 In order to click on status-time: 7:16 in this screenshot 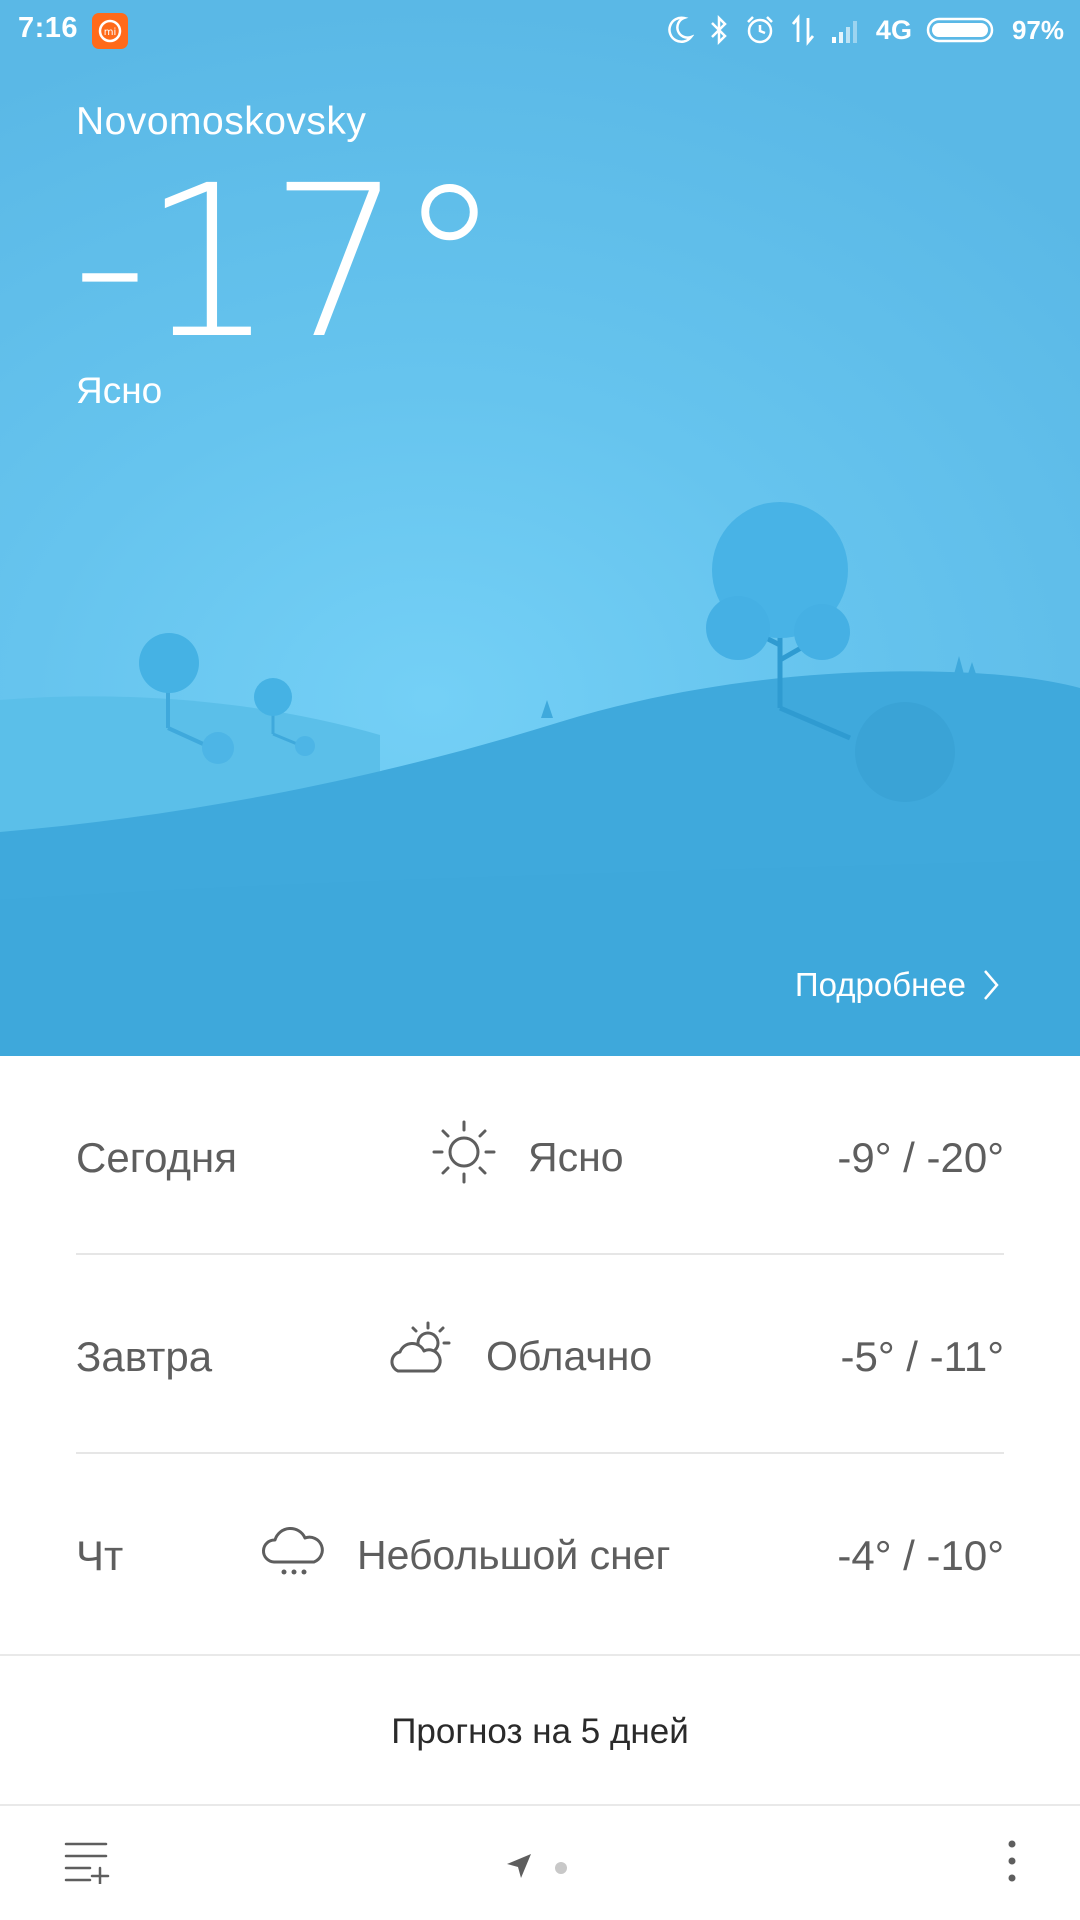, I will do `click(48, 28)`.